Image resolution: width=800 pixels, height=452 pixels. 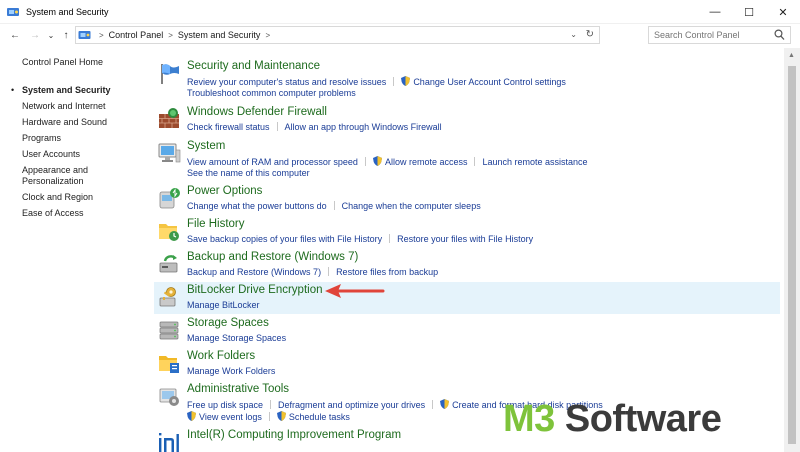 What do you see at coordinates (467, 364) in the screenshot?
I see `category-work-folders: Work Folders Manage Work Folders` at bounding box center [467, 364].